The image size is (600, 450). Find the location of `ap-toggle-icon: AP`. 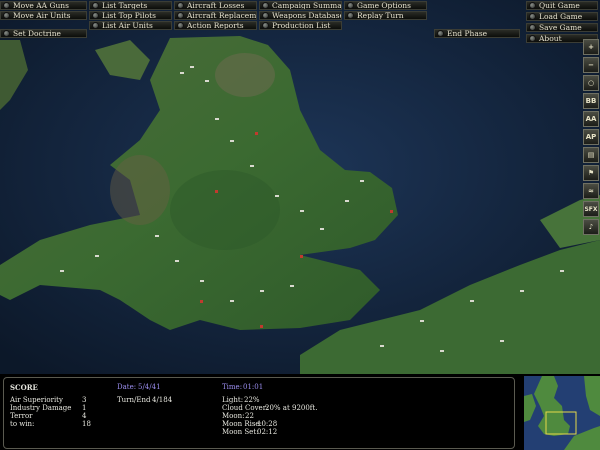

ap-toggle-icon: AP is located at coordinates (591, 137).